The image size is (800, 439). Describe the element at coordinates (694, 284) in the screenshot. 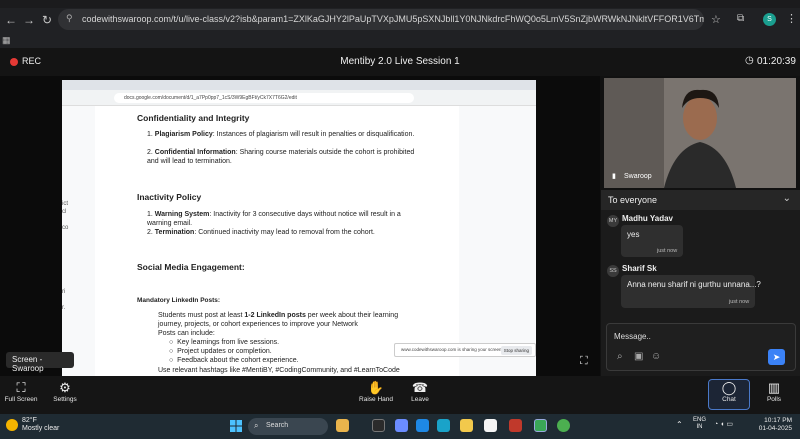

I see `message-text: Anna nenu sharif ni gurthu unnana...?` at that location.